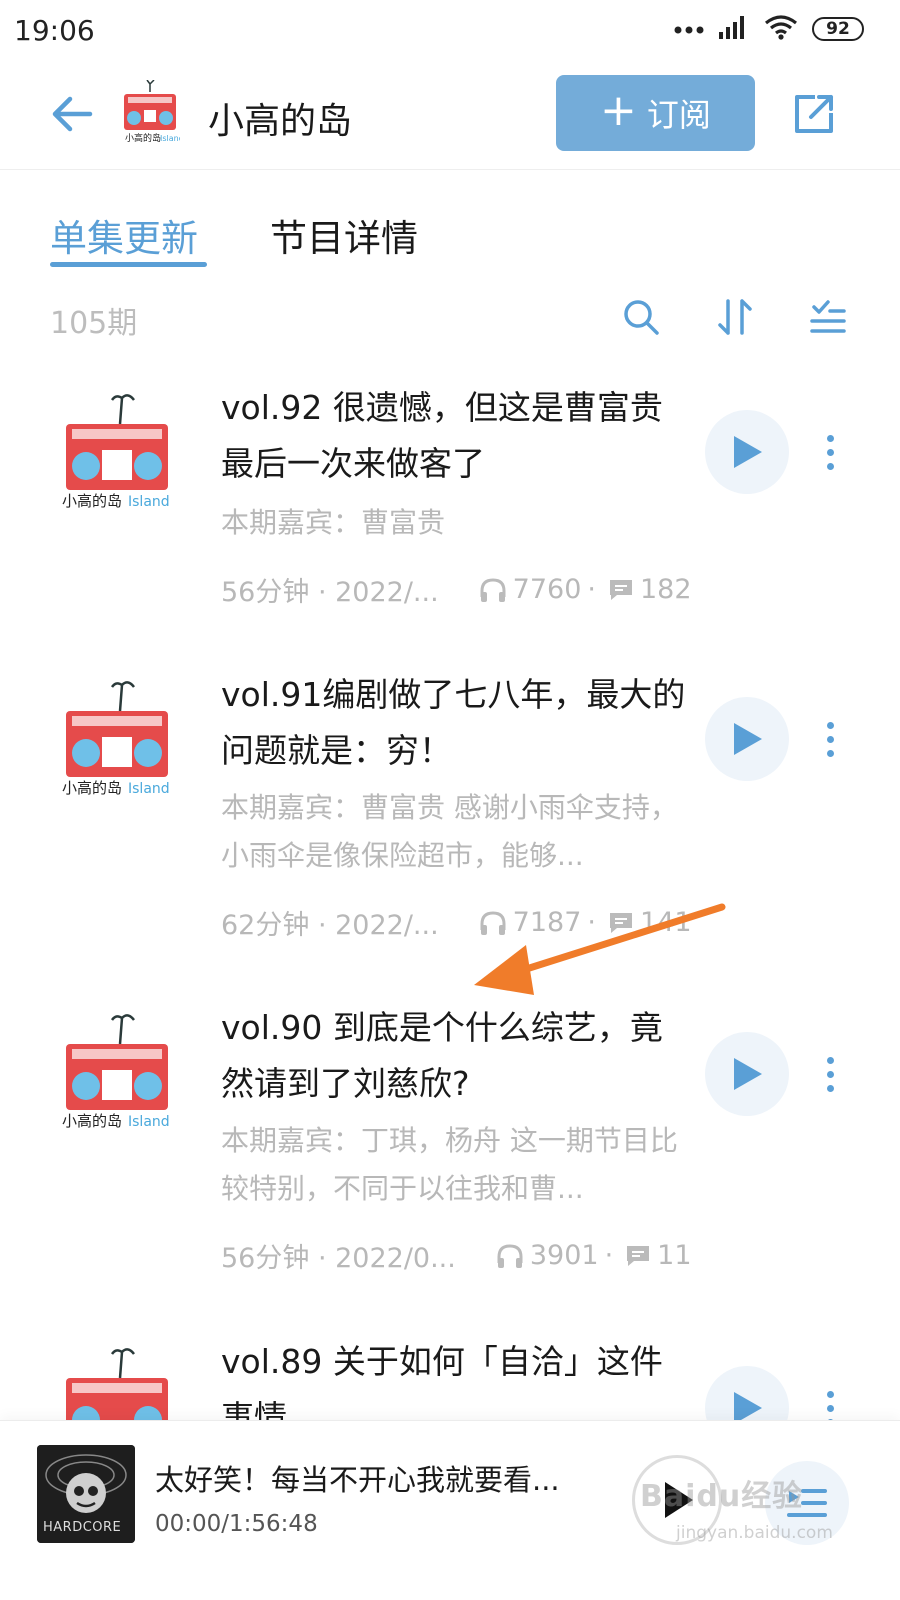  Describe the element at coordinates (564, 1255) in the screenshot. I see `episode-plays: 3901` at that location.